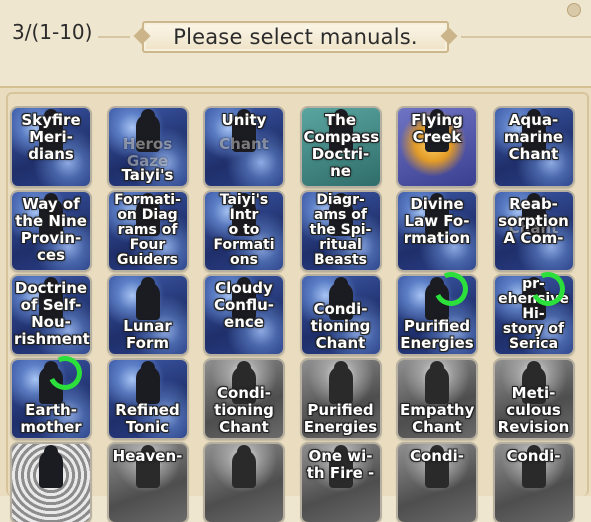  I want to click on manual-tile: Divine Law Fo- rmation, so click(437, 231).